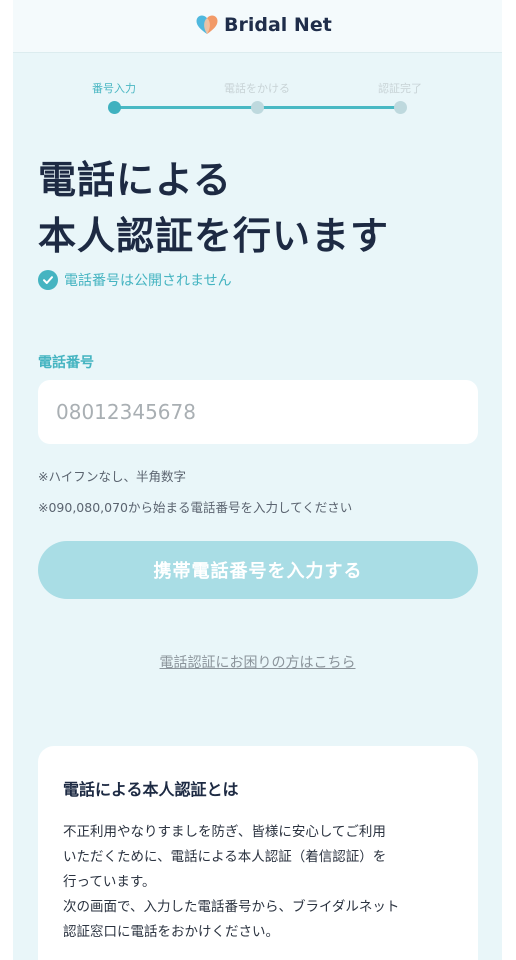 This screenshot has height=960, width=516. Describe the element at coordinates (231, 907) in the screenshot. I see `info-line: 次の画面で、入力した電話番号から、ブライダルネット` at that location.